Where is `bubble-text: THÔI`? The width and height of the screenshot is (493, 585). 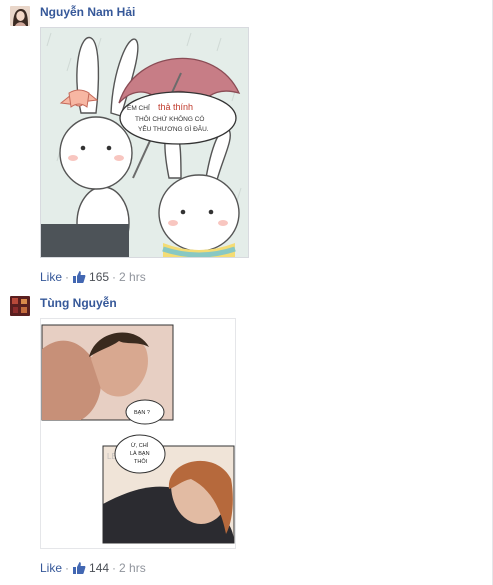 bubble-text: THÔI is located at coordinates (141, 461).